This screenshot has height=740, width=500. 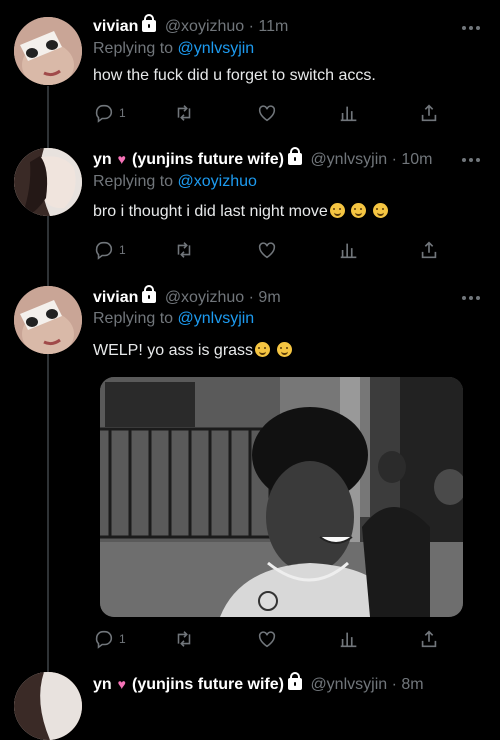 I want to click on replying-to: Replying to @xoyizhuo, so click(x=175, y=181).